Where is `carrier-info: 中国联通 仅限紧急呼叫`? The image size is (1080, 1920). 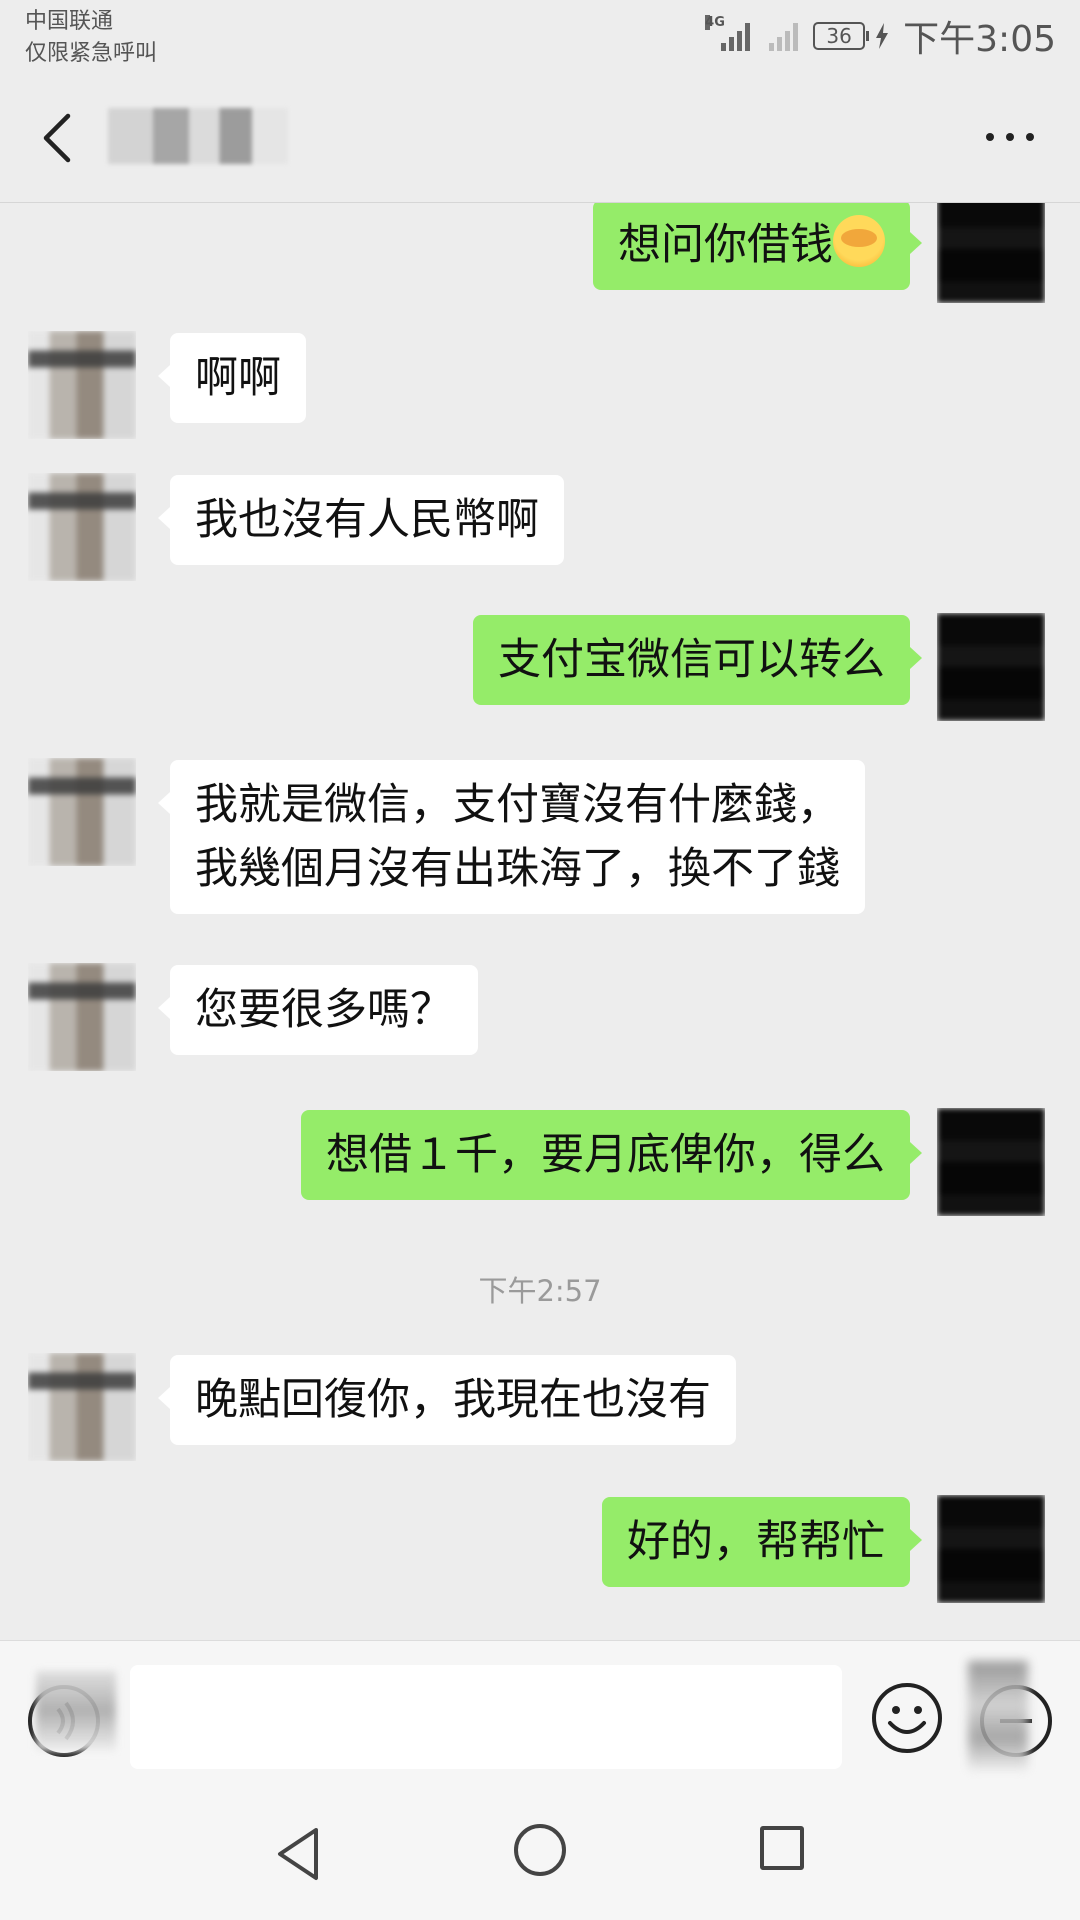 carrier-info: 中国联通 仅限紧急呼叫 is located at coordinates (91, 38).